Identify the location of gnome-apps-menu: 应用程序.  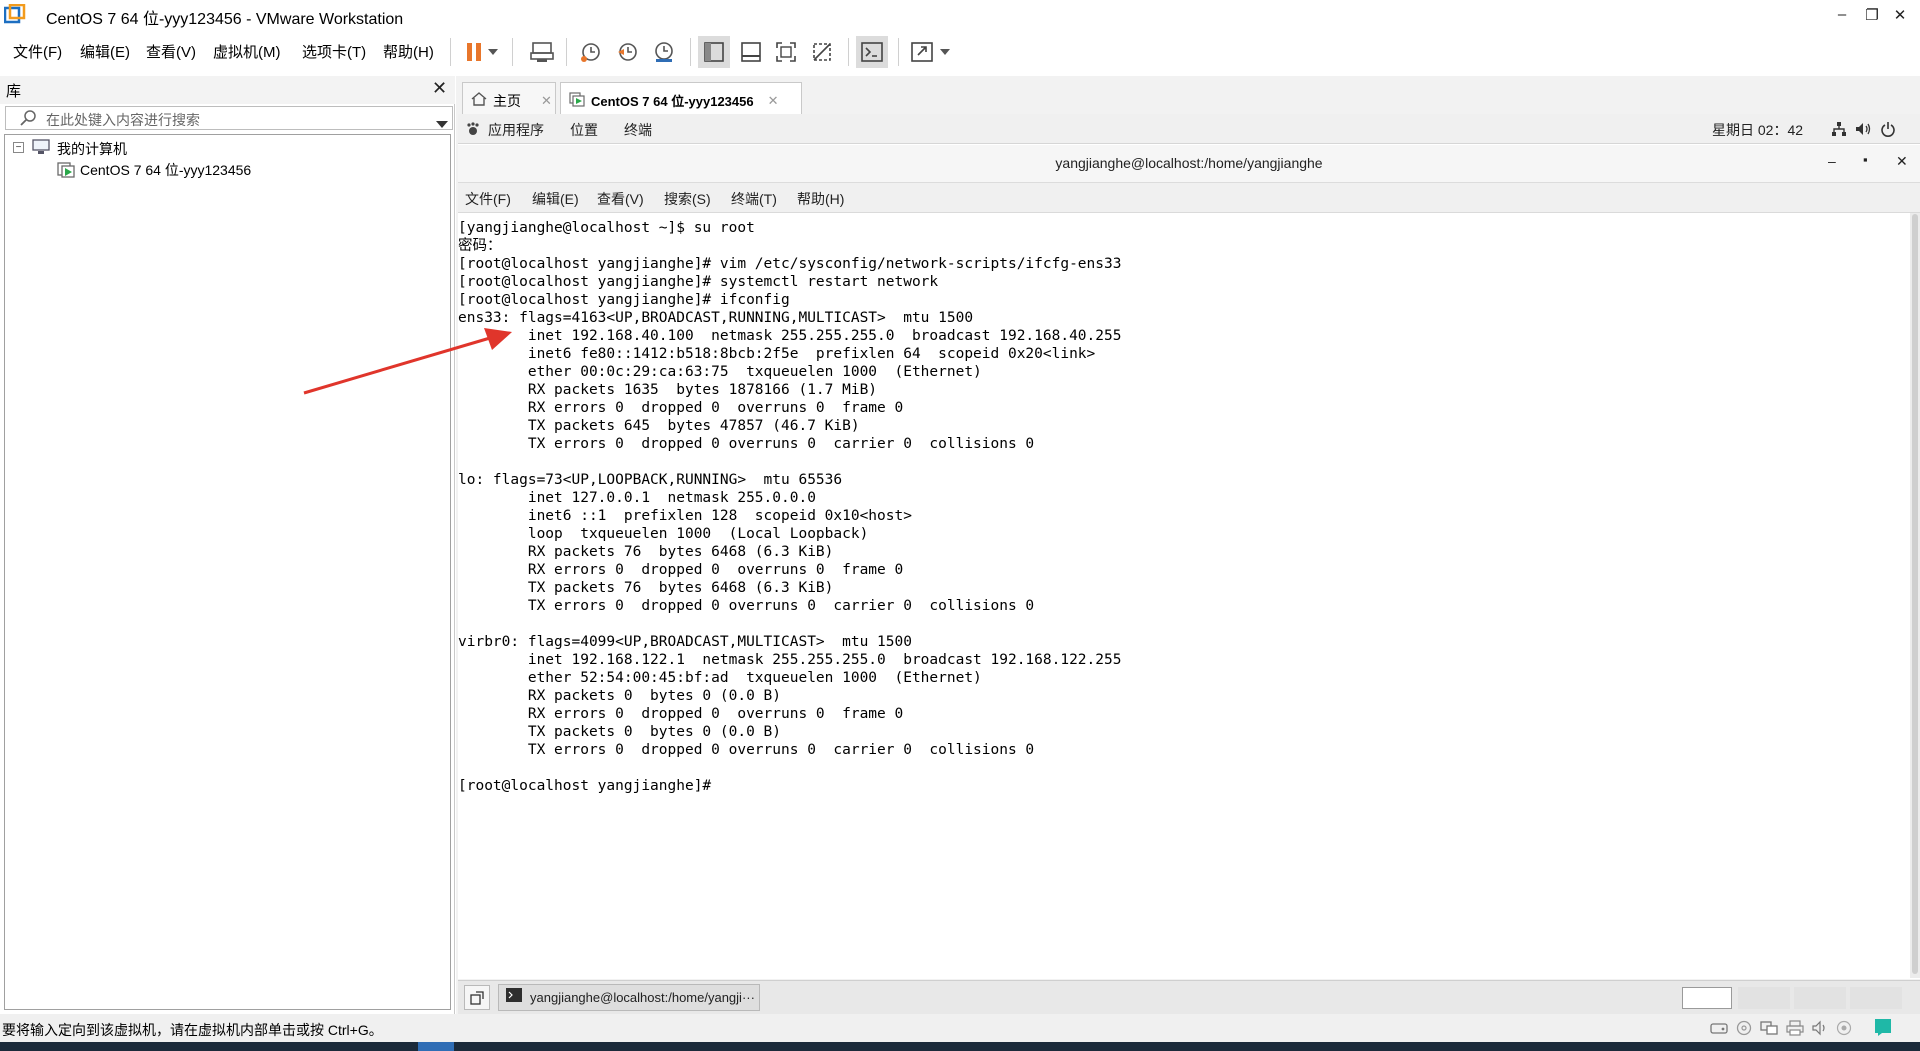
(516, 130).